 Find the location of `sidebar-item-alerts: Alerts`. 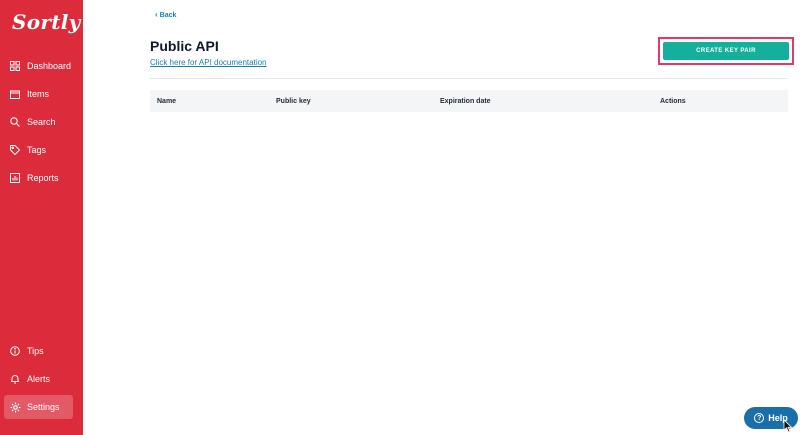

sidebar-item-alerts: Alerts is located at coordinates (38, 379).